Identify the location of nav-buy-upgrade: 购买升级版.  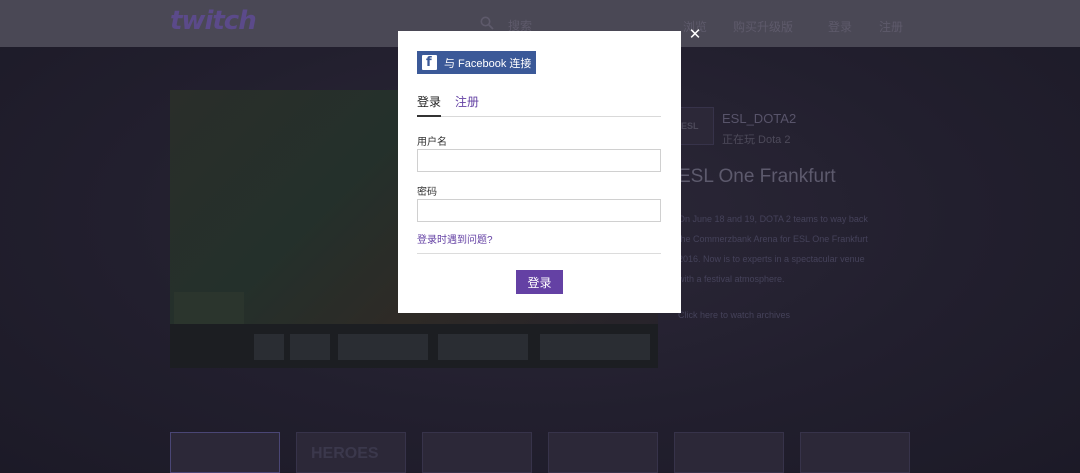
(763, 26).